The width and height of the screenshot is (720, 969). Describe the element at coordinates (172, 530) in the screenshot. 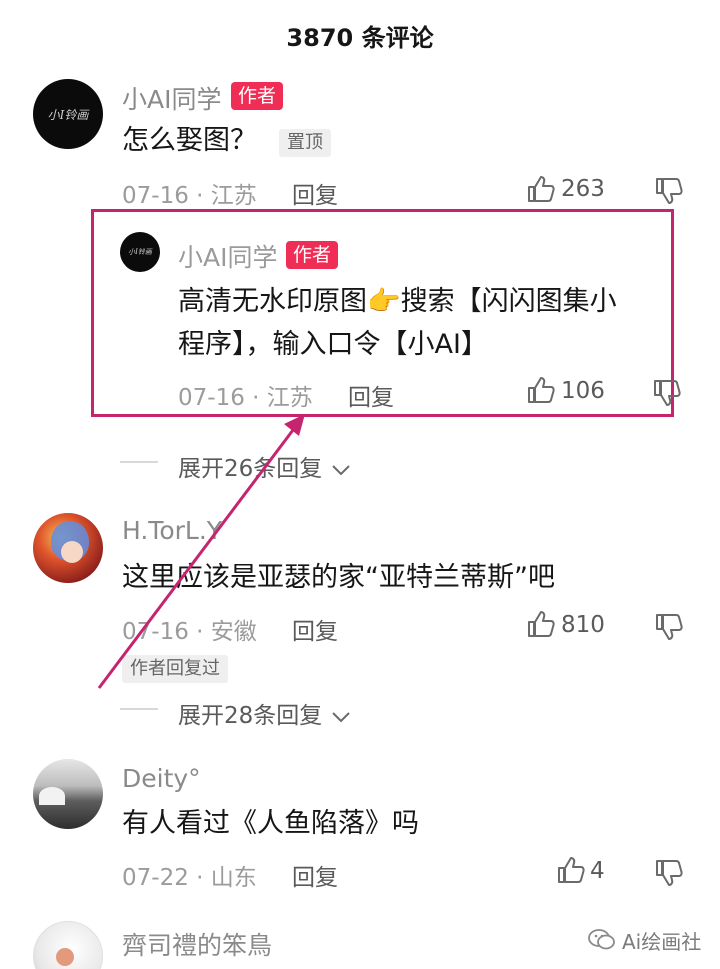

I see `username: H.TorL.Y` at that location.